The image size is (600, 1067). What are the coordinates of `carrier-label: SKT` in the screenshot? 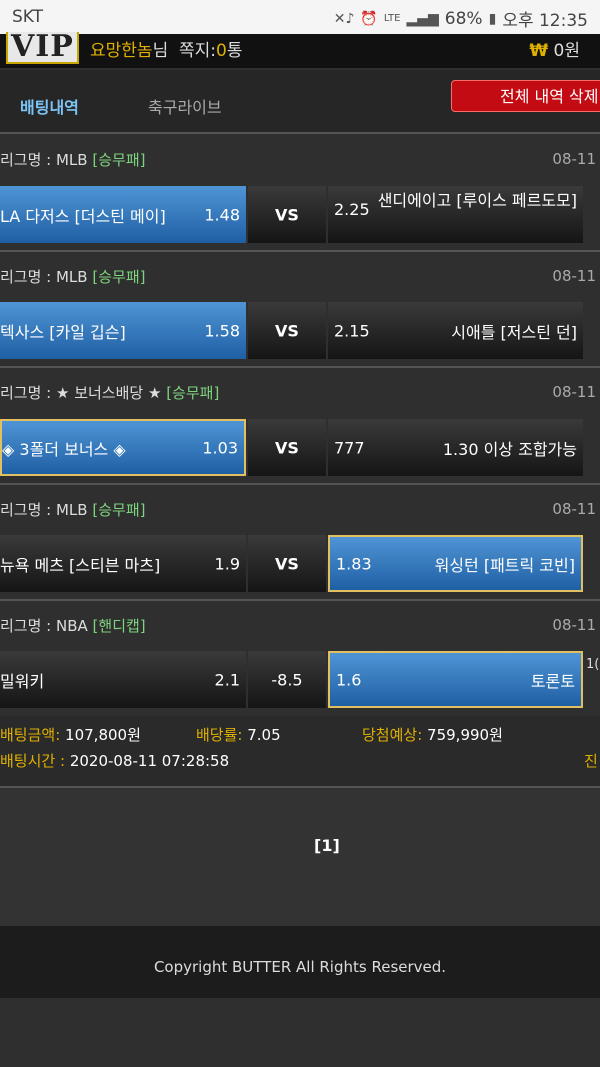 It's located at (28, 17).